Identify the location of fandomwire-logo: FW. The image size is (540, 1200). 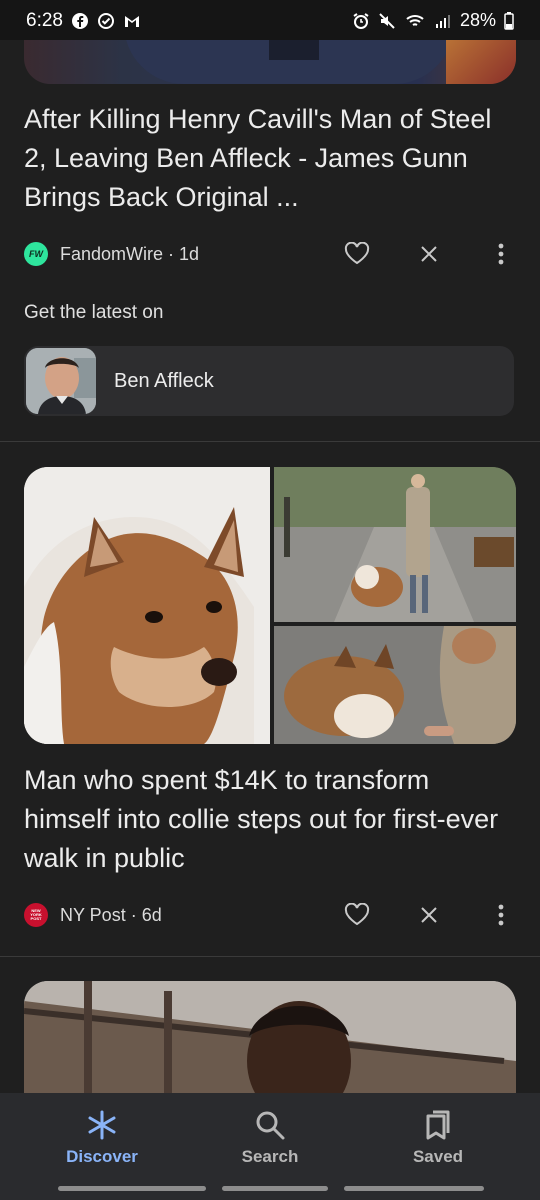
(36, 254).